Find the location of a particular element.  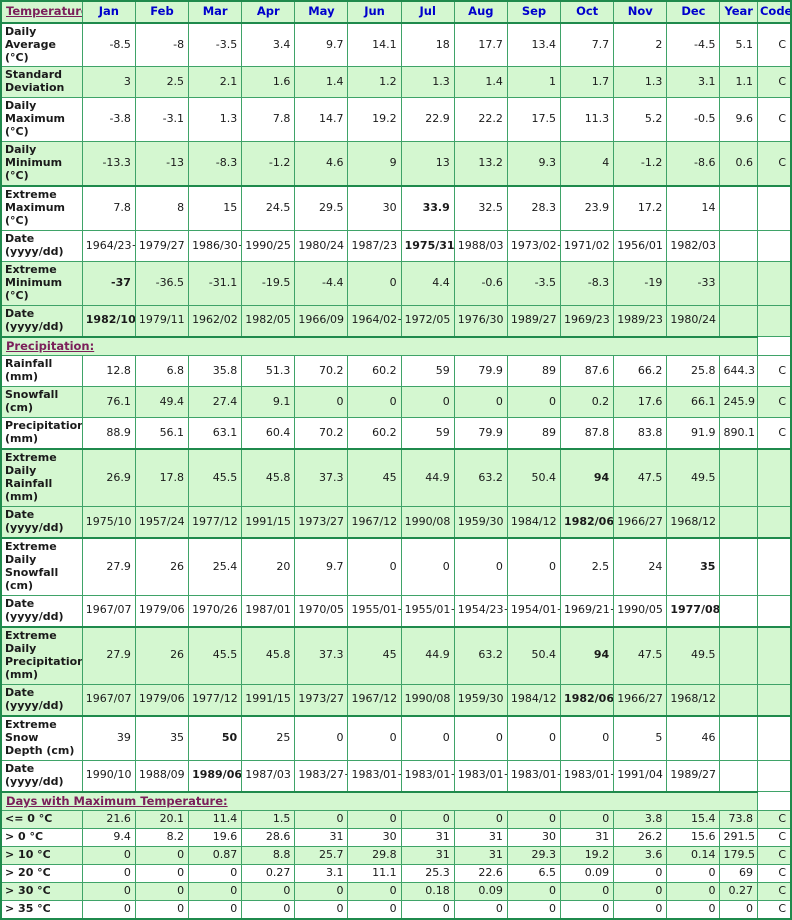

cell-apr: 1982/05 is located at coordinates (268, 321).